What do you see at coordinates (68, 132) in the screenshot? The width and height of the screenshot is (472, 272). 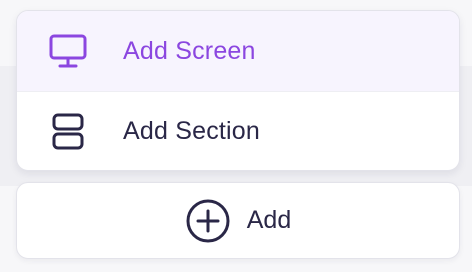 I see `section-layout-icon` at bounding box center [68, 132].